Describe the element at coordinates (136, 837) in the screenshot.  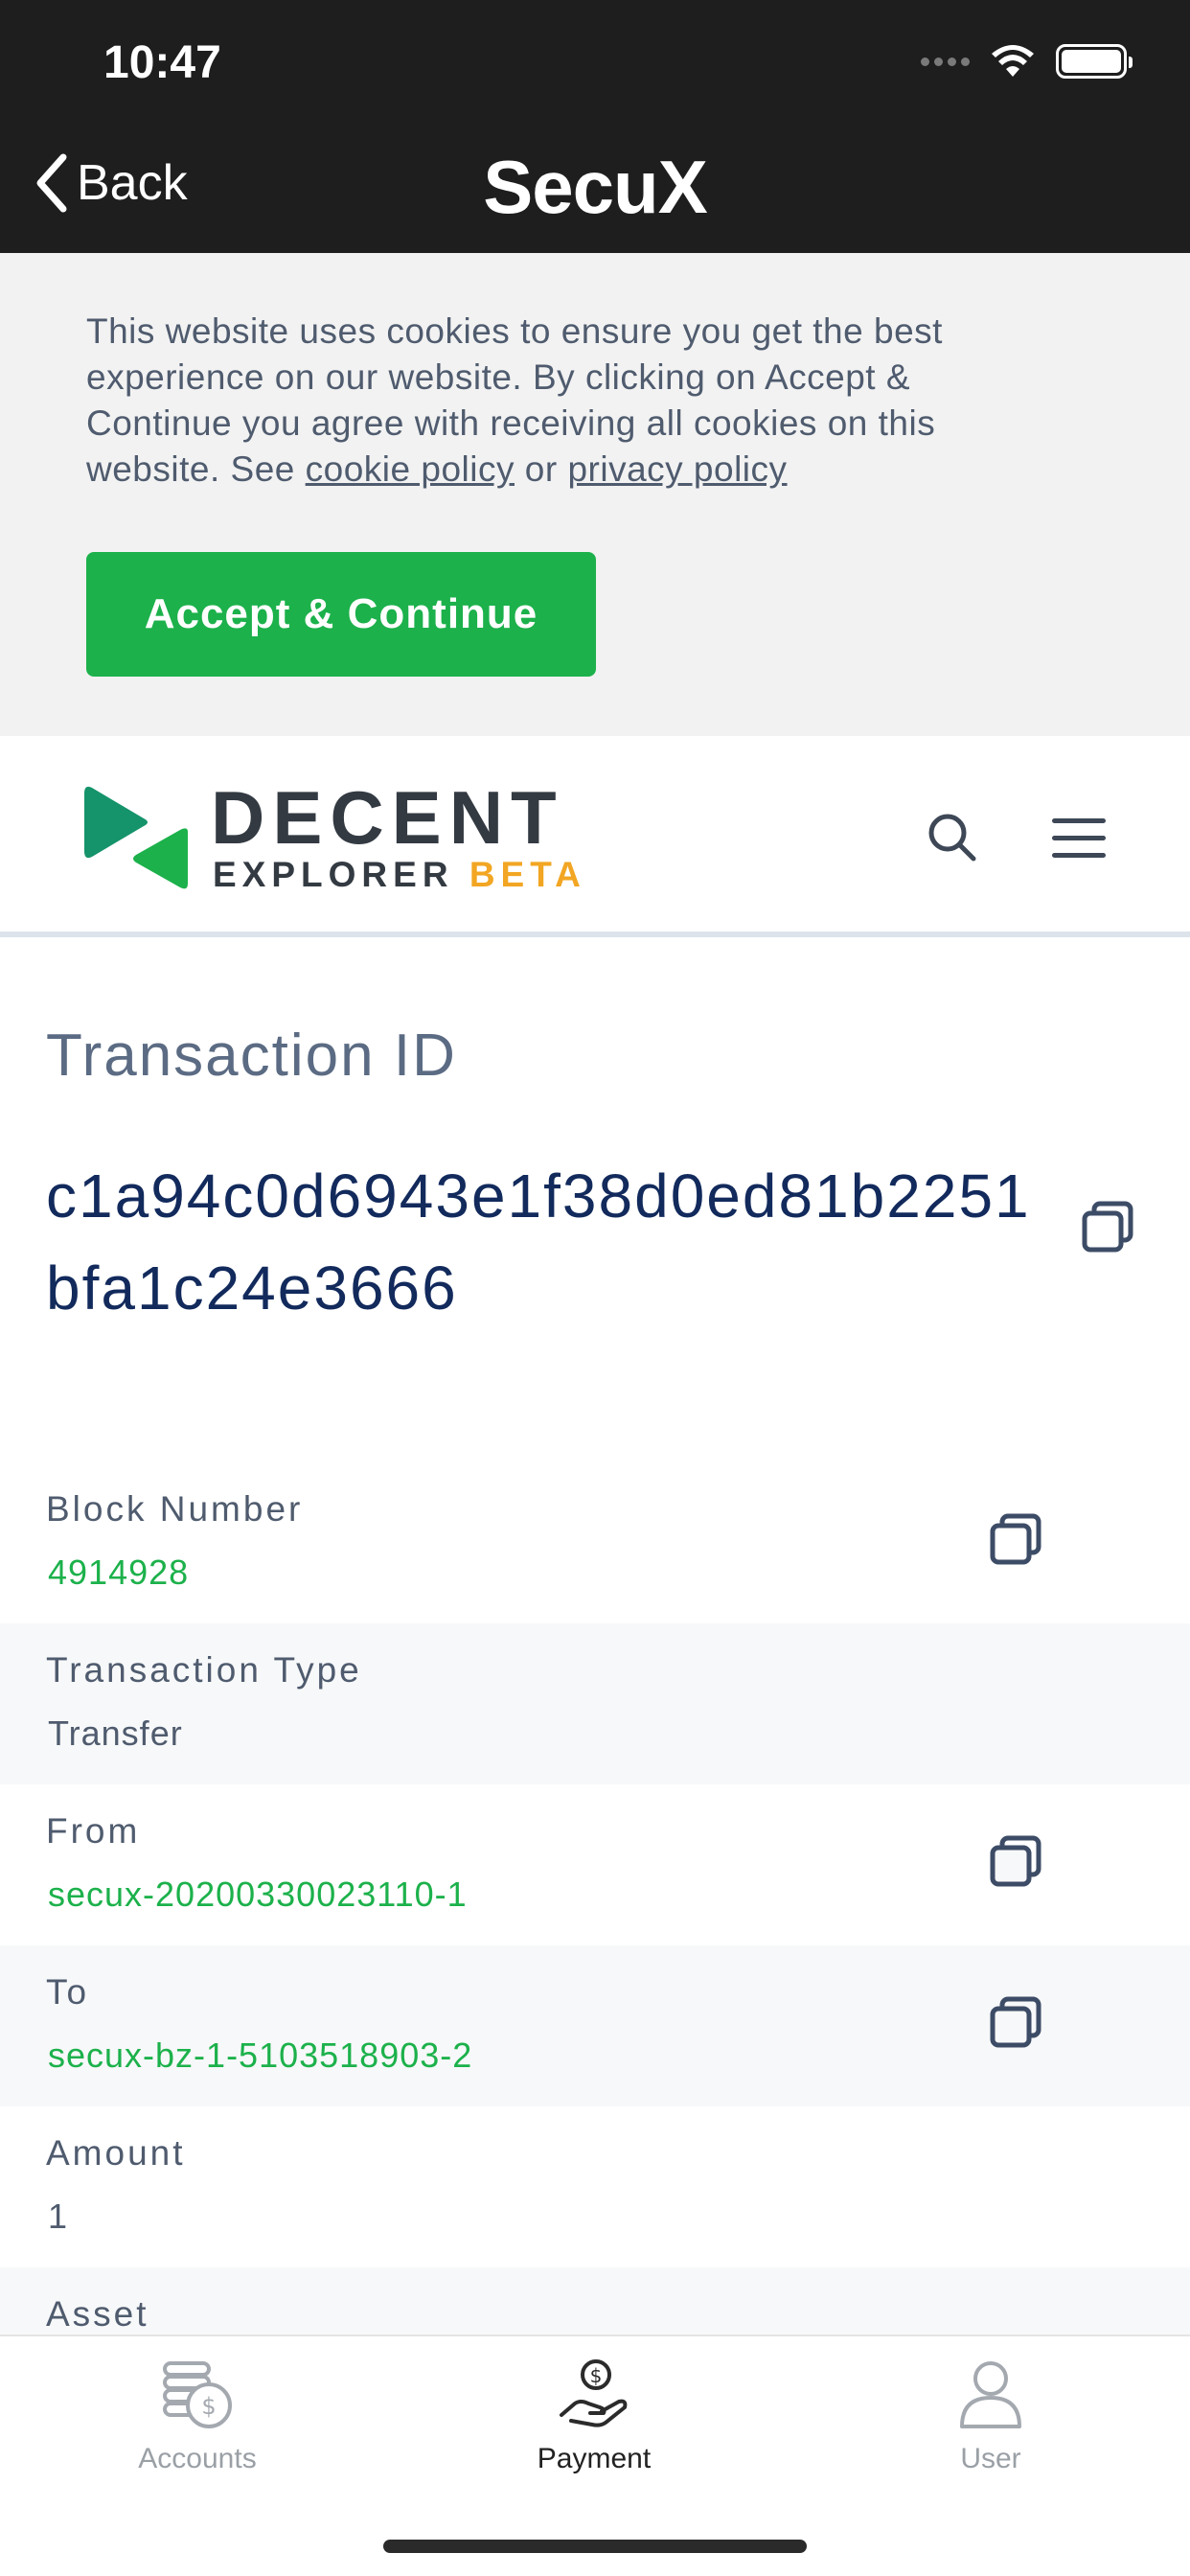
I see `decent-logo-icon` at that location.